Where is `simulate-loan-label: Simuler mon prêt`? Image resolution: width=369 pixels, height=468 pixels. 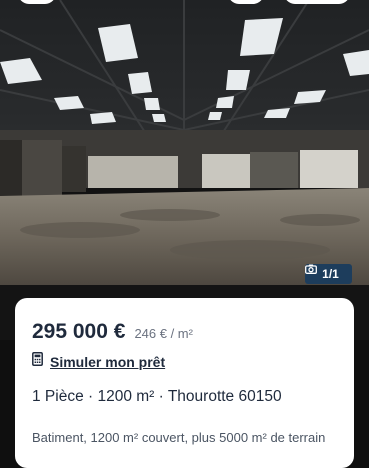 simulate-loan-label: Simuler mon prêt is located at coordinates (108, 361).